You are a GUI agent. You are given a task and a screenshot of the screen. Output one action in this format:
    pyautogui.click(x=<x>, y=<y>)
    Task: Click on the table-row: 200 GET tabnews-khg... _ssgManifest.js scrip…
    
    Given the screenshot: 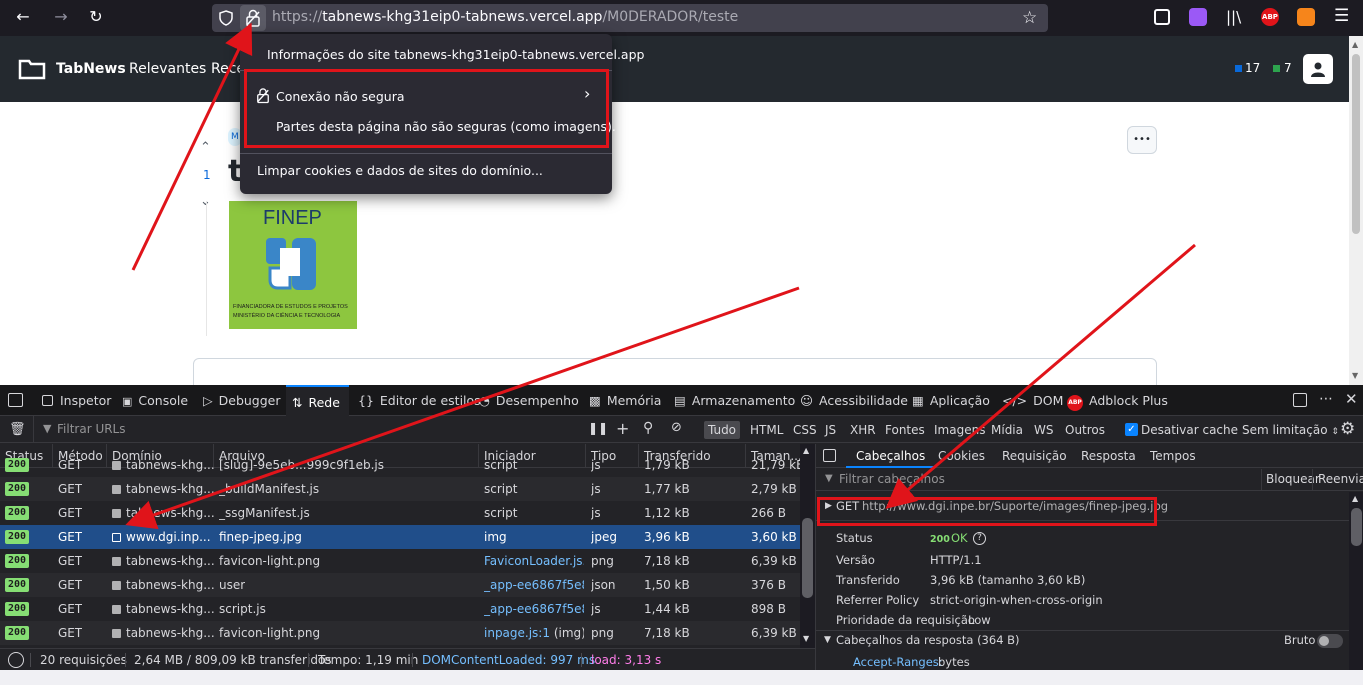 What is the action you would take?
    pyautogui.click(x=400, y=513)
    